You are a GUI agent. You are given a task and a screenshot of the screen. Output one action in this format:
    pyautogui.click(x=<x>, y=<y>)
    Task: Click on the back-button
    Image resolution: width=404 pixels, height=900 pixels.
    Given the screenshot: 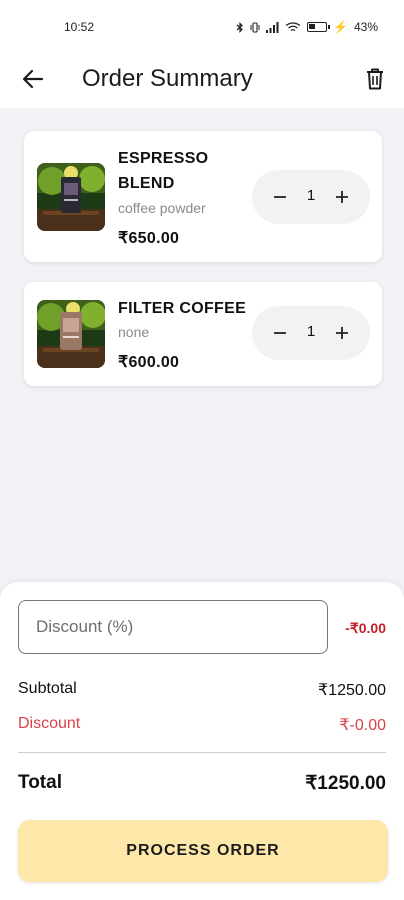 What is the action you would take?
    pyautogui.click(x=33, y=79)
    